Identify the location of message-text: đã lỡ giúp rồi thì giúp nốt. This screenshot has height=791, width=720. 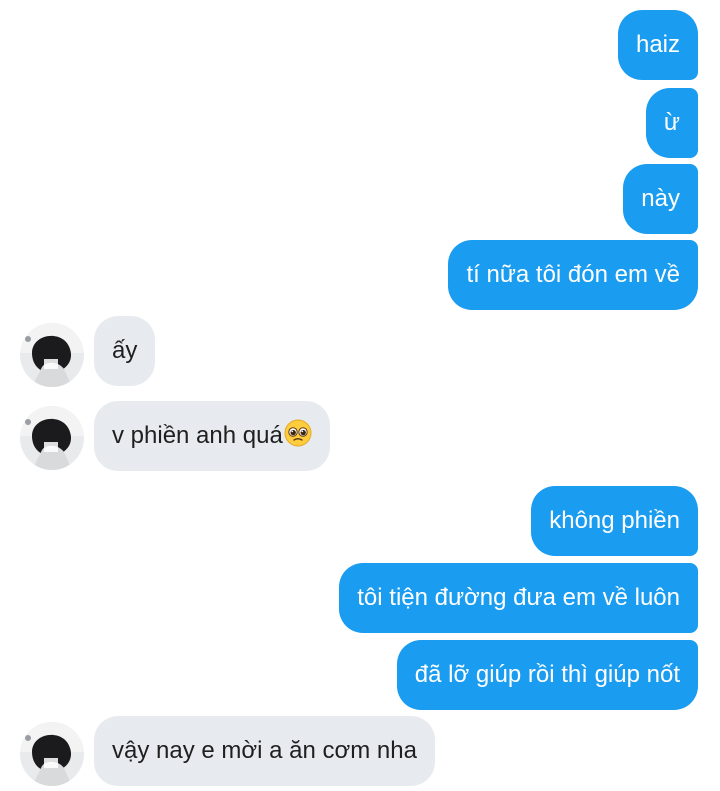
(547, 674).